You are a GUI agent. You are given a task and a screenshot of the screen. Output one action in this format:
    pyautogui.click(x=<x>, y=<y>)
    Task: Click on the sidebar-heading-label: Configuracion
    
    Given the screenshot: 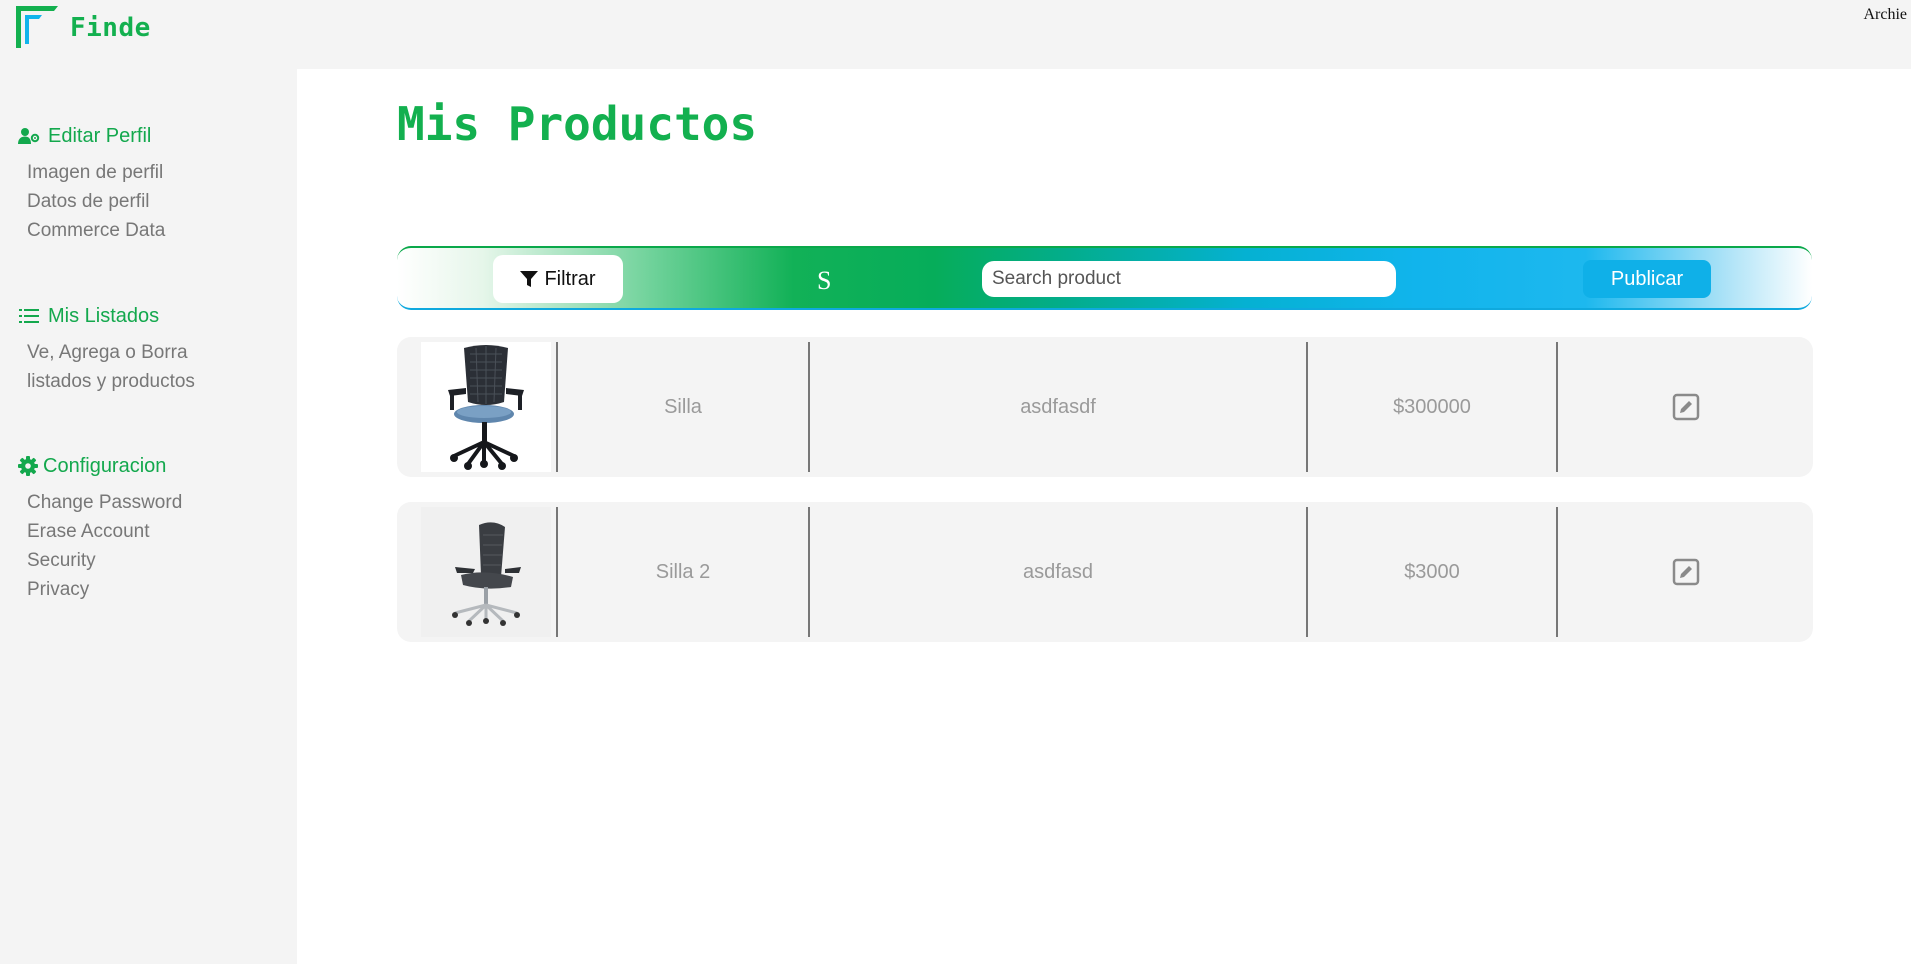 What is the action you would take?
    pyautogui.click(x=105, y=465)
    